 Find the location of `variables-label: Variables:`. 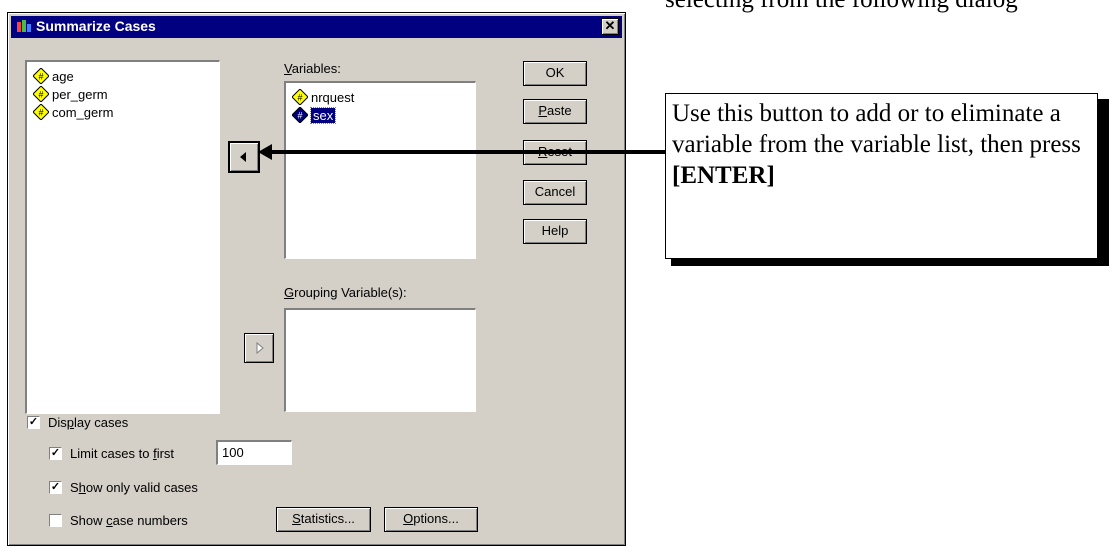

variables-label: Variables: is located at coordinates (312, 68).